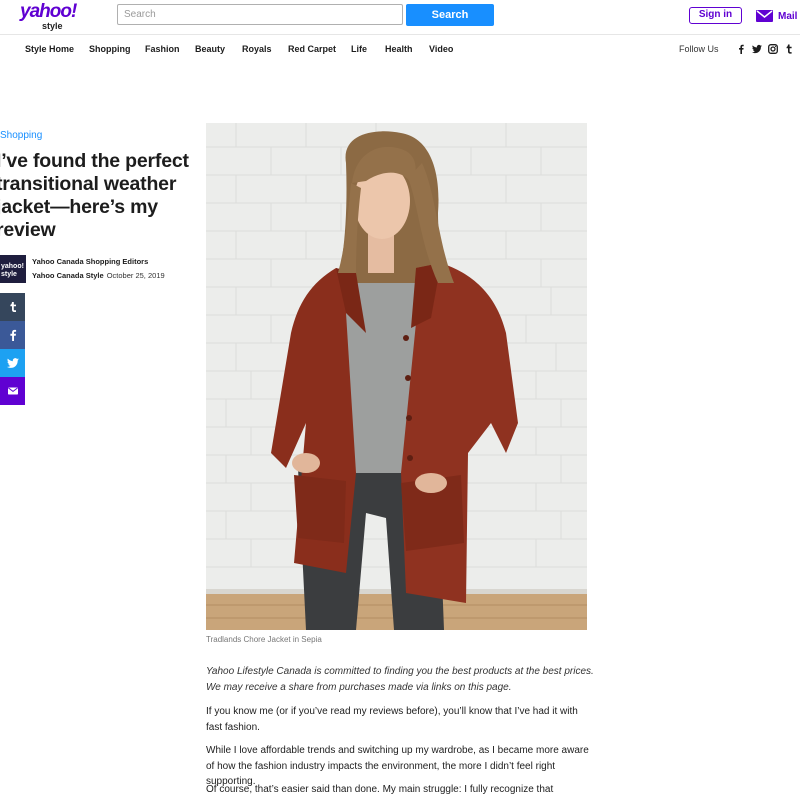 The width and height of the screenshot is (800, 800). Describe the element at coordinates (90, 262) in the screenshot. I see `author-name: Yahoo Canada Shopping Editors` at that location.